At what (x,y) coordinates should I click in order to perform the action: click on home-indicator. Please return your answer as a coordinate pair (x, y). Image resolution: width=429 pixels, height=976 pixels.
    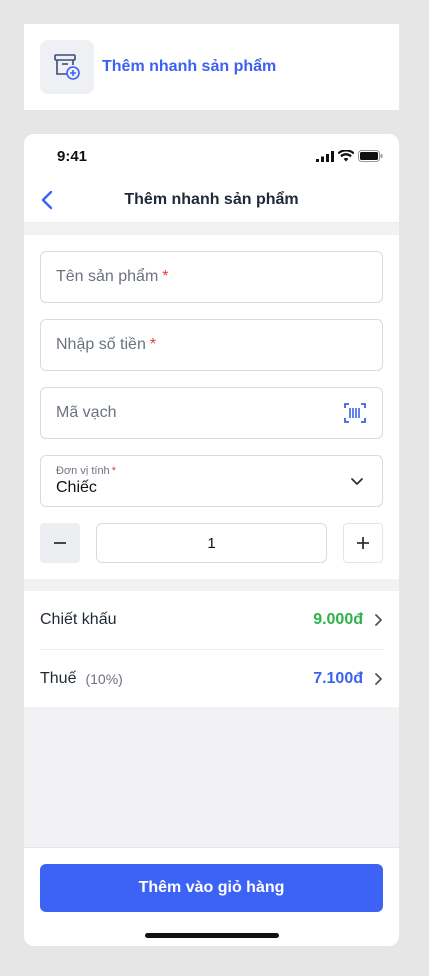
    Looking at the image, I should click on (212, 935).